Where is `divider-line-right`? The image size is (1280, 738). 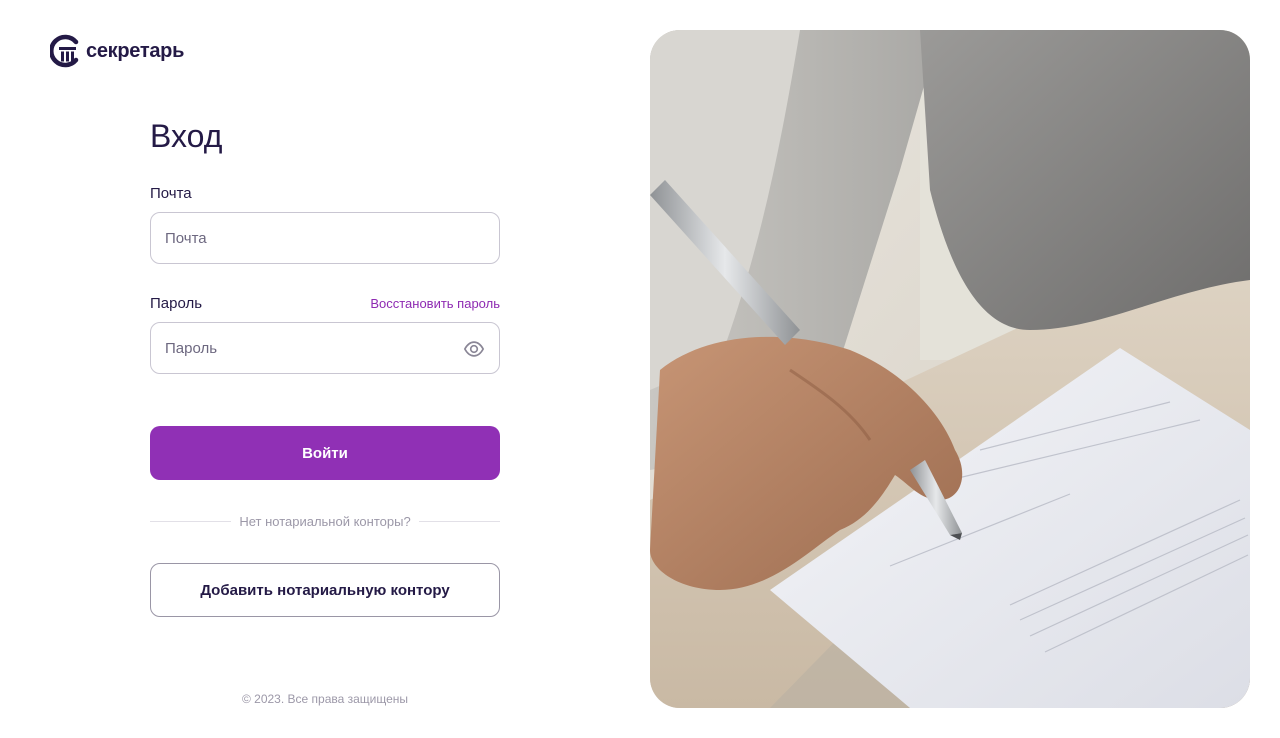 divider-line-right is located at coordinates (459, 521).